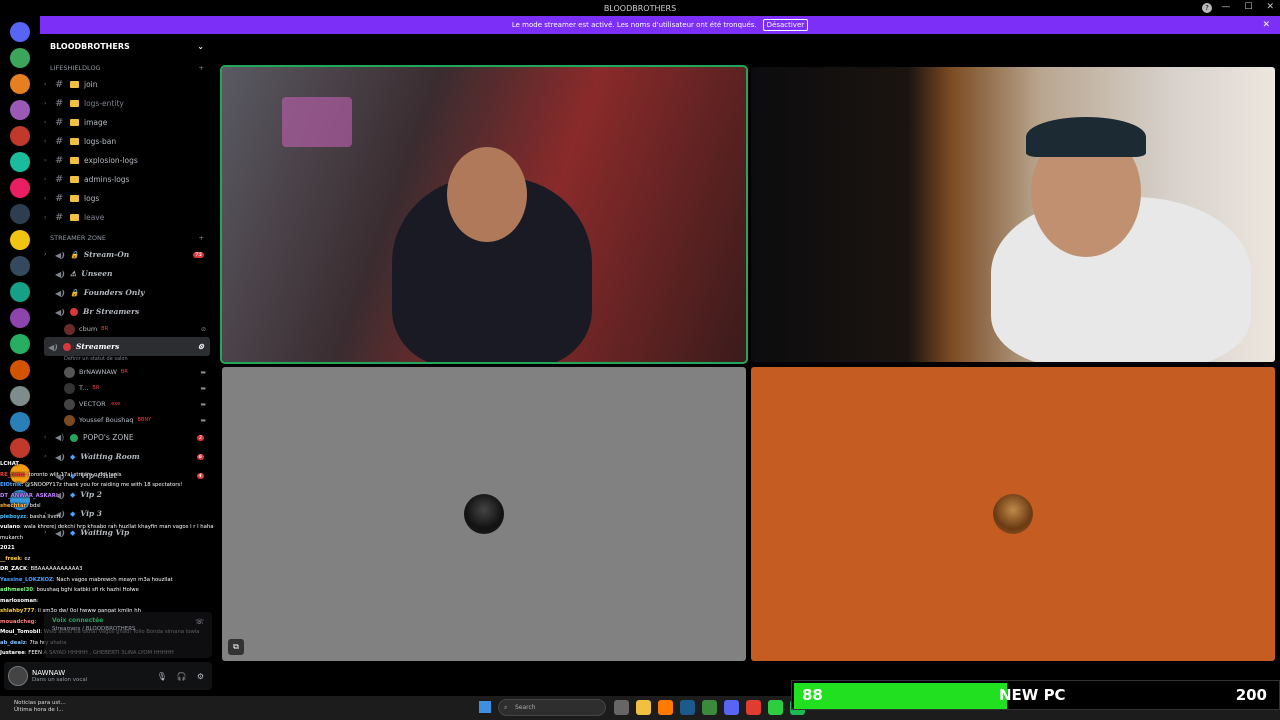  What do you see at coordinates (731, 707) in the screenshot?
I see `discord-icon` at bounding box center [731, 707].